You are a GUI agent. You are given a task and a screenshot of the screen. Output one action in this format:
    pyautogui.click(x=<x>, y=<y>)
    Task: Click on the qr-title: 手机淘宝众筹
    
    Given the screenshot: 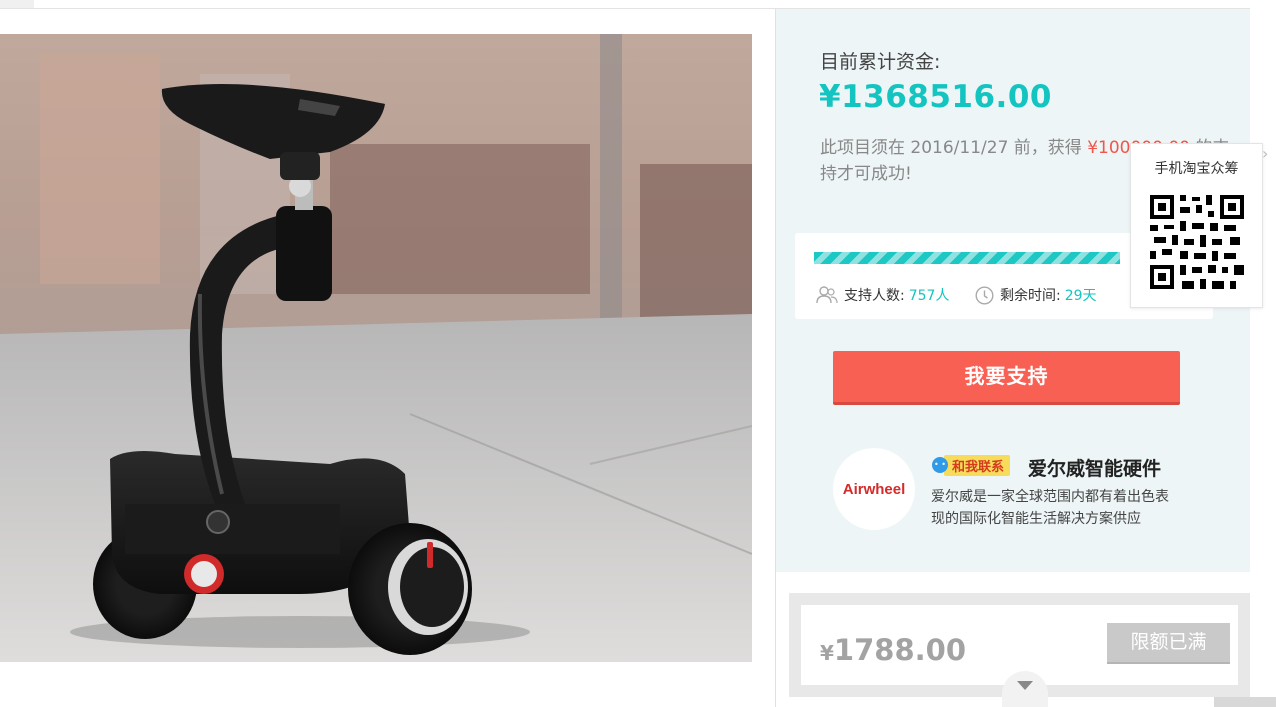 What is the action you would take?
    pyautogui.click(x=1196, y=169)
    